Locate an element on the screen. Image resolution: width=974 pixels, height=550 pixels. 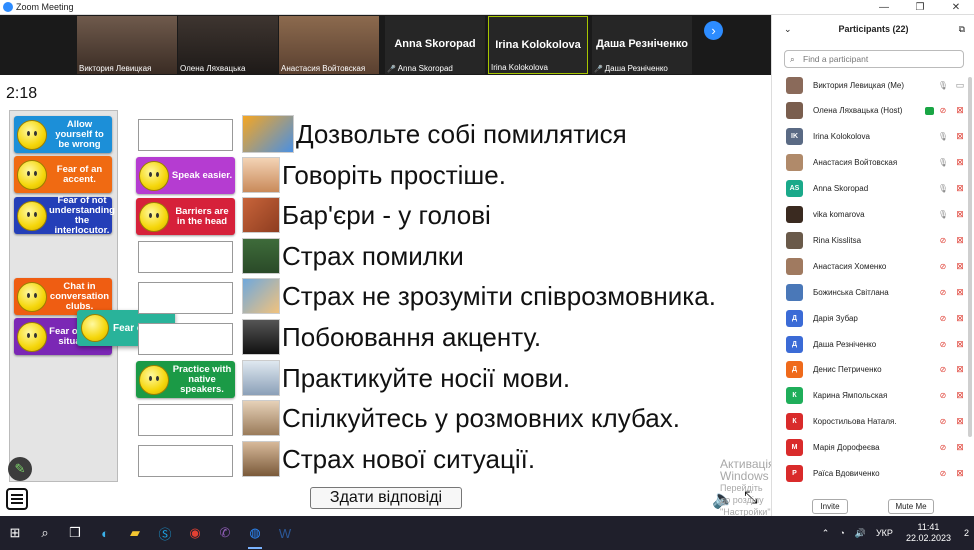
file-explorer-icon: ▰ is located at coordinates (135, 533).